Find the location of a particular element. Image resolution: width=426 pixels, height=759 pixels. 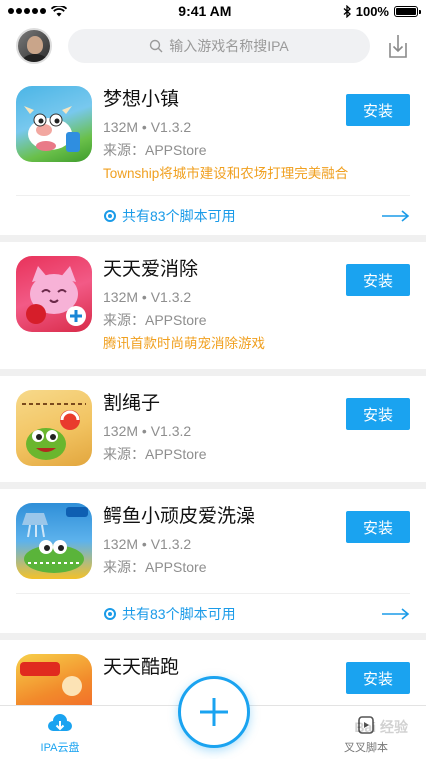

status-right: 100% is located at coordinates (382, 11).